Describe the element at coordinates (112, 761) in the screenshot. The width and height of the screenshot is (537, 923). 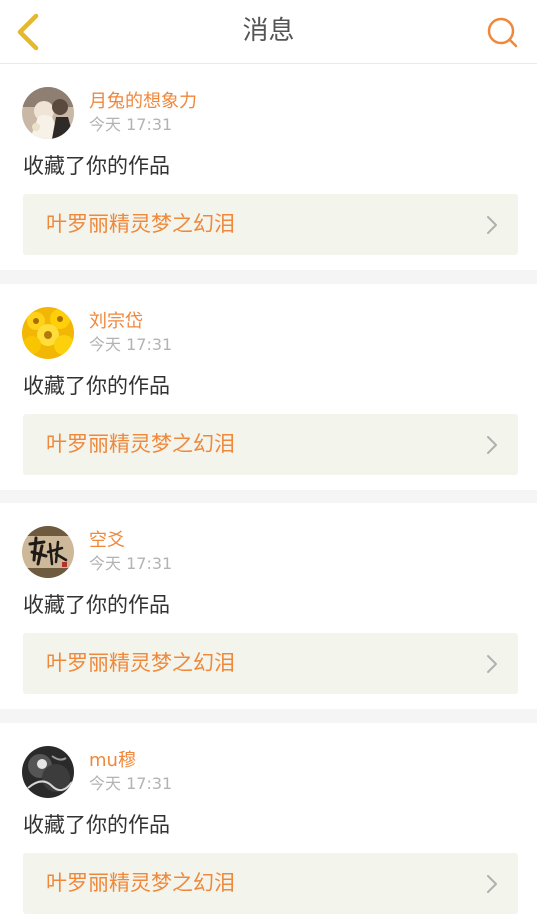
I see `username: mu穆` at that location.